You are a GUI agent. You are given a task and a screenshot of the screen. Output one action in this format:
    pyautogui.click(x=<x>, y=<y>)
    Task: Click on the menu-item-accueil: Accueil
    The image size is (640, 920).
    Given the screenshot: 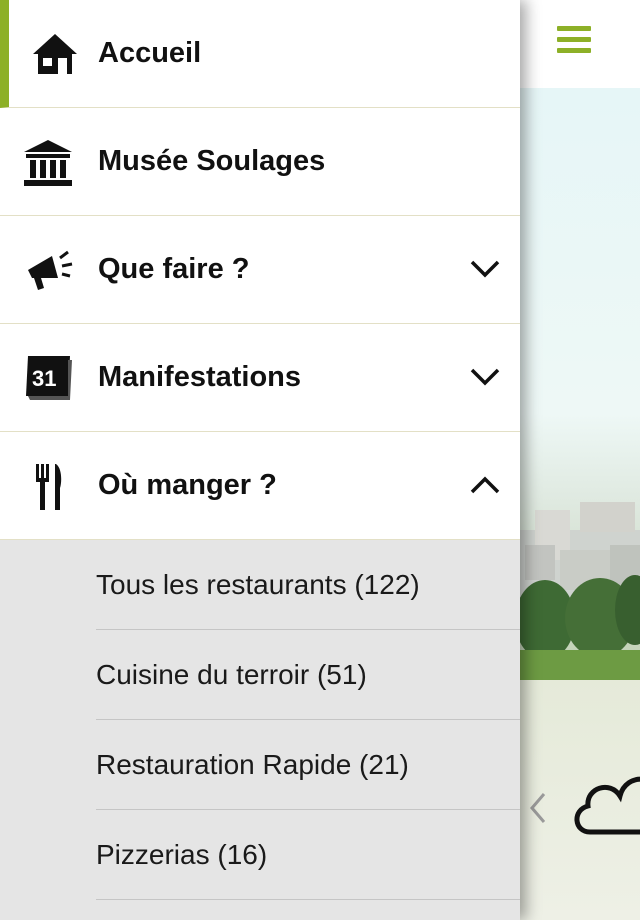 What is the action you would take?
    pyautogui.click(x=260, y=54)
    